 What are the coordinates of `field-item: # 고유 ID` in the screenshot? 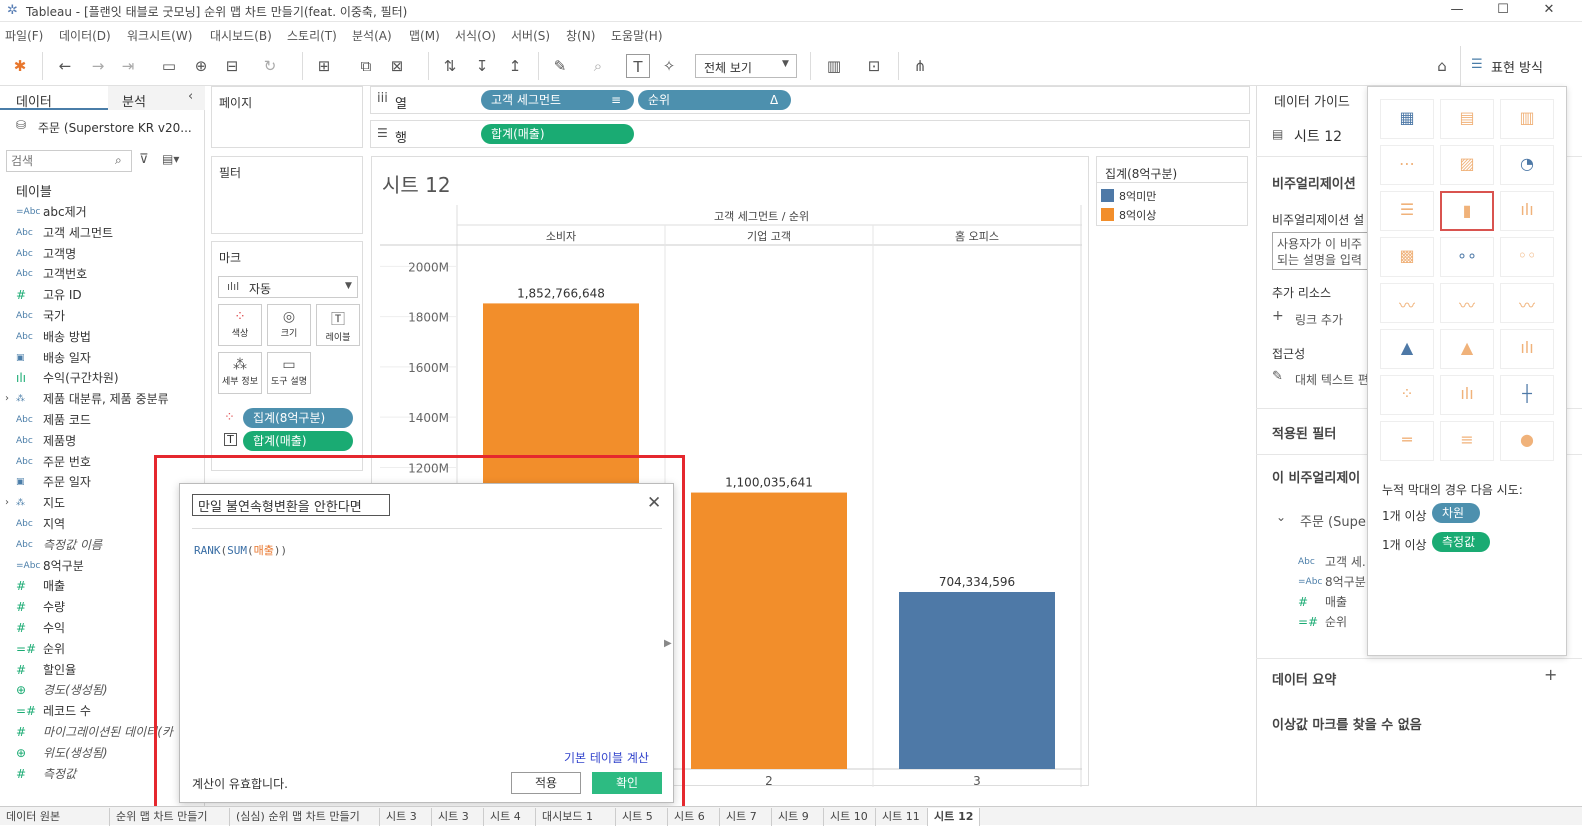 It's located at (102, 295).